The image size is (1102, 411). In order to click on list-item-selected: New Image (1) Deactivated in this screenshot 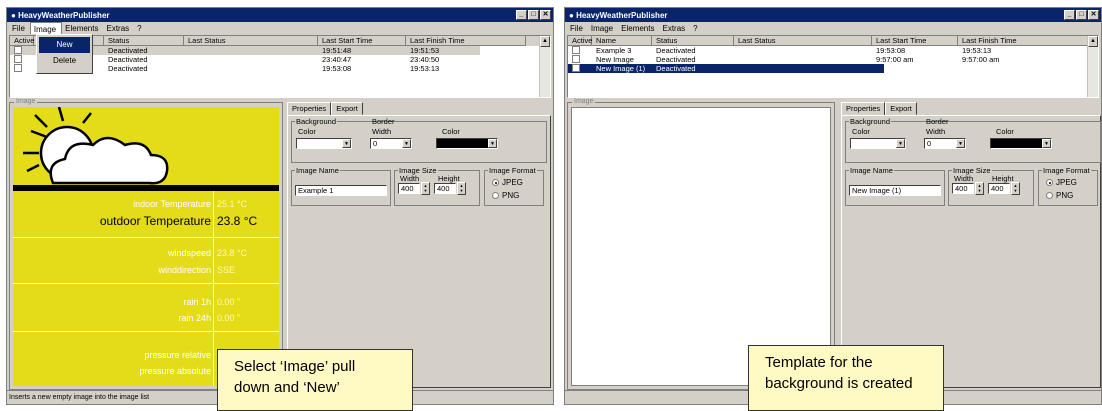, I will do `click(726, 68)`.